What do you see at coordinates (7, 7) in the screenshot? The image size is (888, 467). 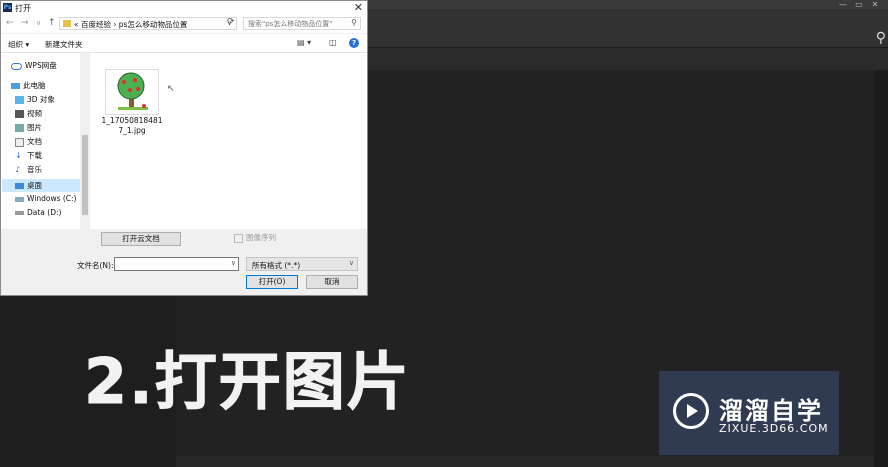 I see `photoshop-icon: Ps` at bounding box center [7, 7].